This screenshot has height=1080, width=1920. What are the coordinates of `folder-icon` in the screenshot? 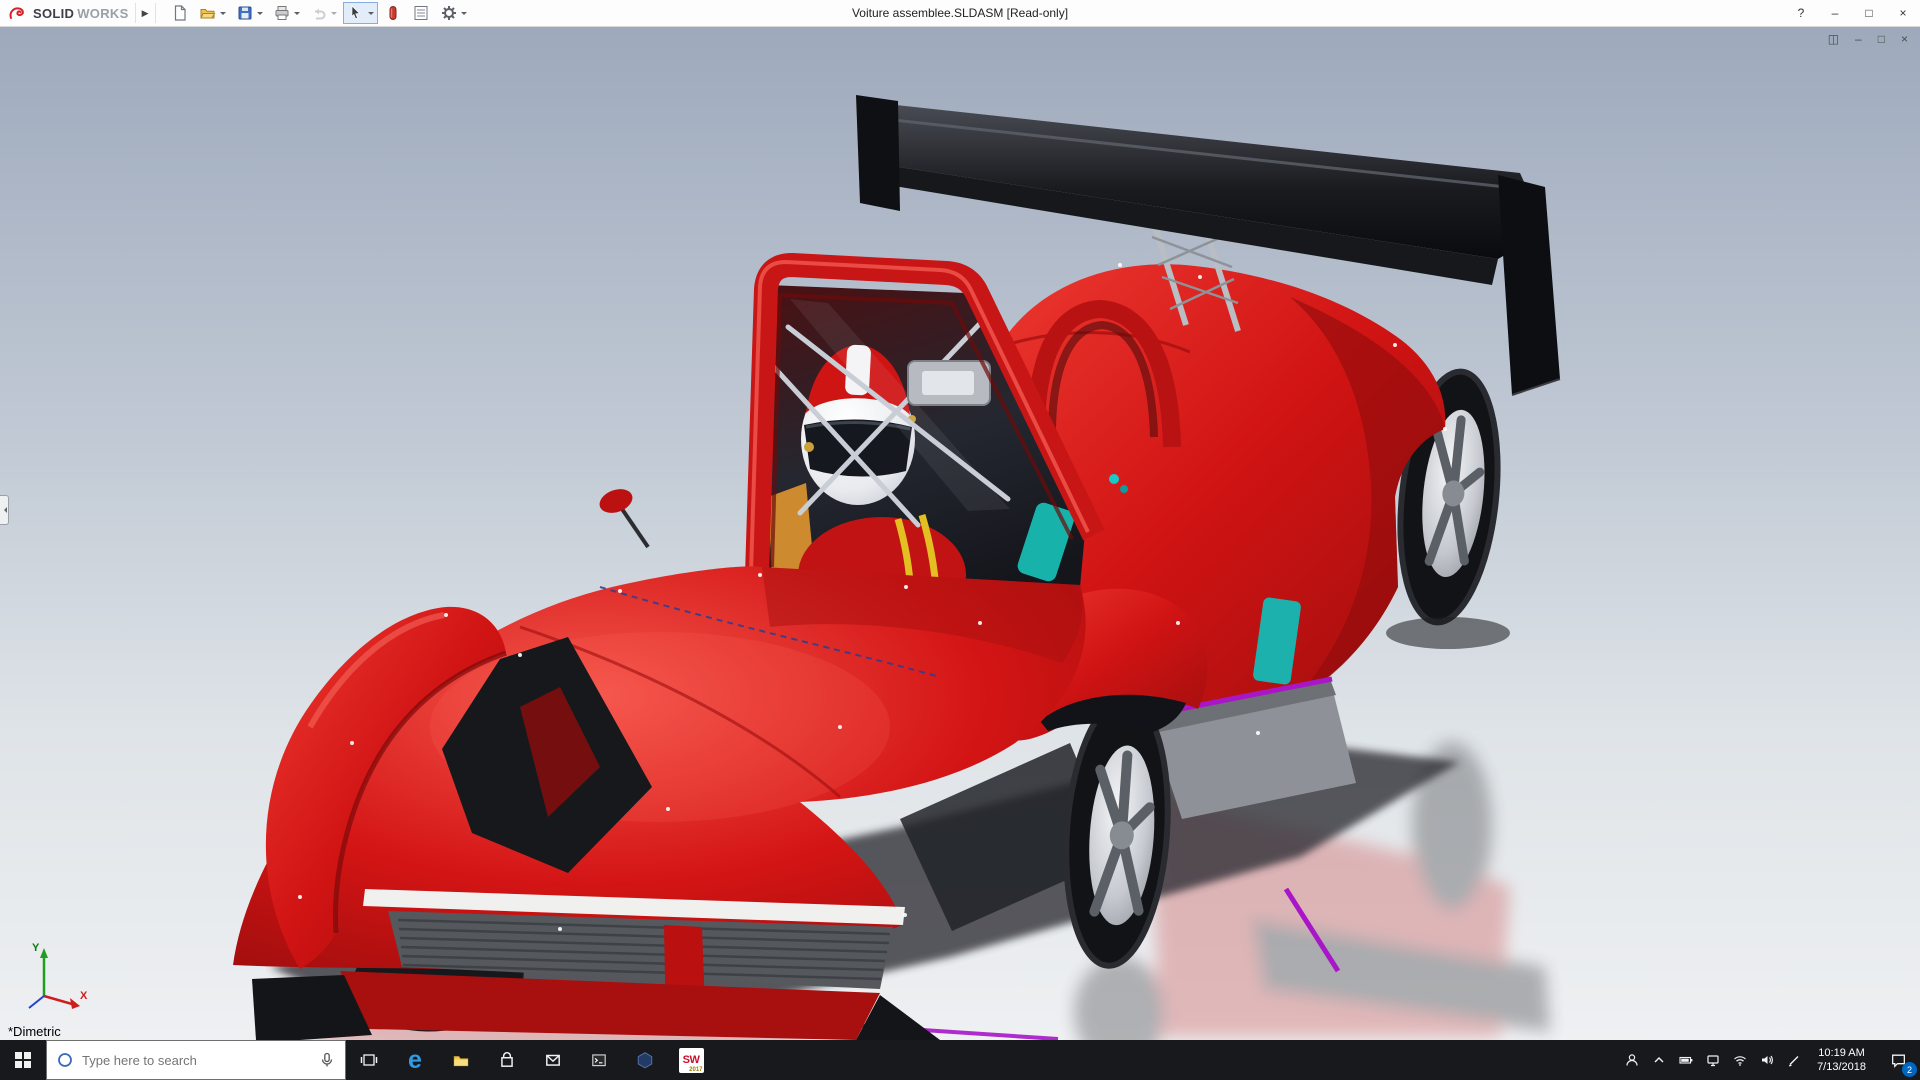 It's located at (461, 1061).